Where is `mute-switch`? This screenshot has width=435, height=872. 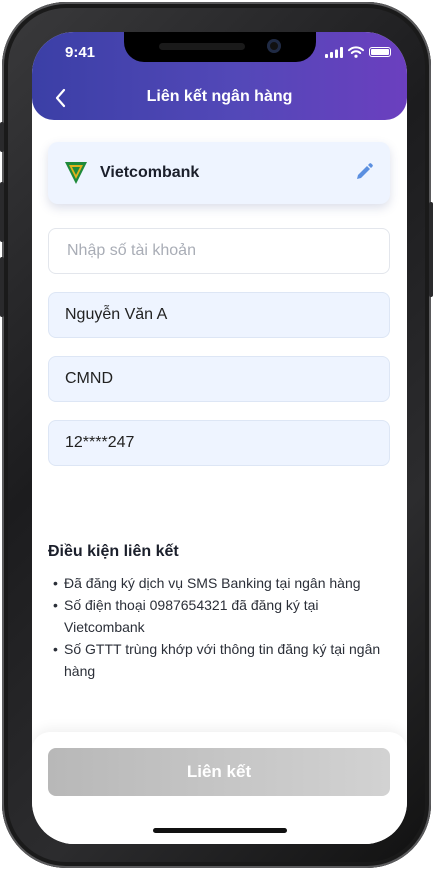
mute-switch is located at coordinates (2, 137).